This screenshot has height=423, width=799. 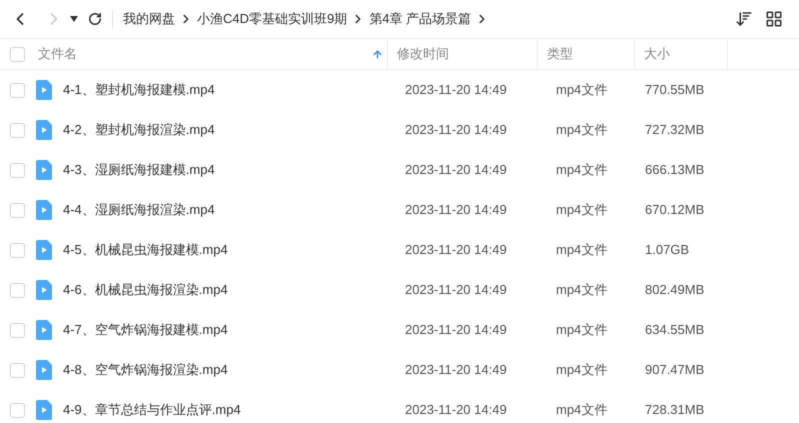 I want to click on file-size: 670.12MB, so click(x=674, y=210).